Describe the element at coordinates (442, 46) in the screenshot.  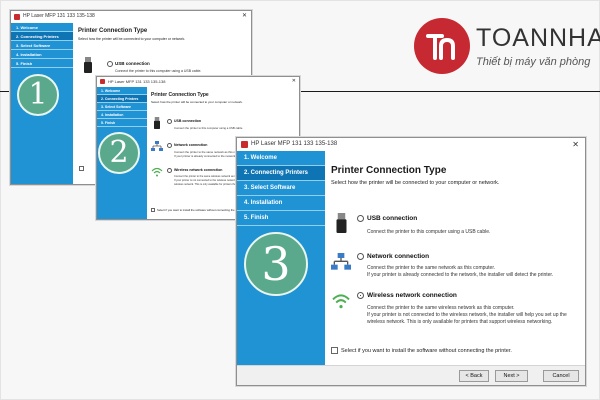
I see `brand-logo-mark` at that location.